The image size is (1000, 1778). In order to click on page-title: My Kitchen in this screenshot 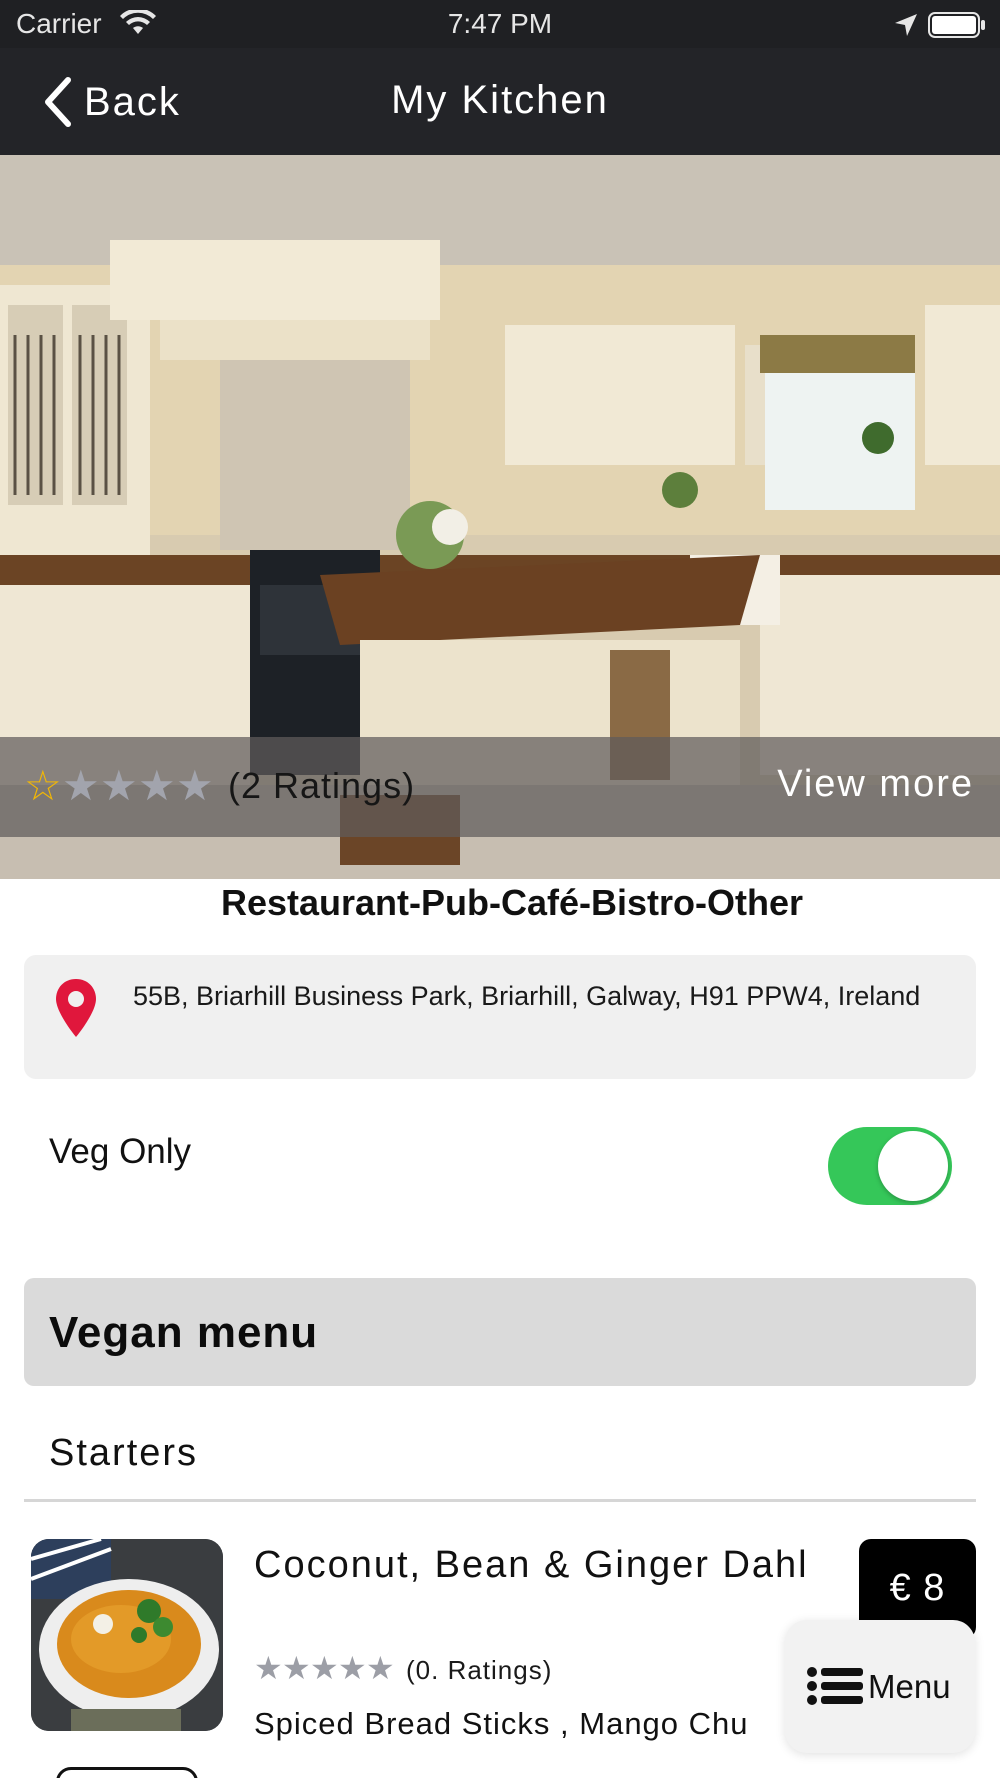, I will do `click(500, 100)`.